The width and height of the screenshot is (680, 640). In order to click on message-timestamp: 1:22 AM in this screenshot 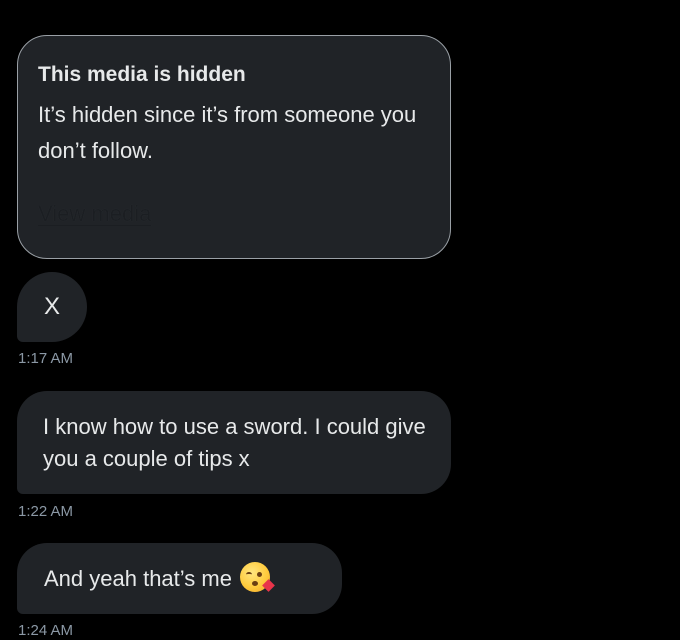, I will do `click(46, 511)`.